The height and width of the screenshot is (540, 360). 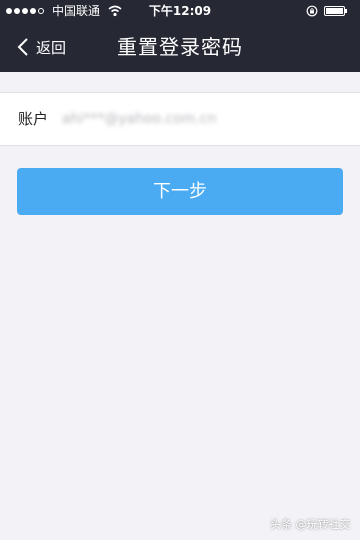 I want to click on account-label: 账户, so click(x=33, y=119).